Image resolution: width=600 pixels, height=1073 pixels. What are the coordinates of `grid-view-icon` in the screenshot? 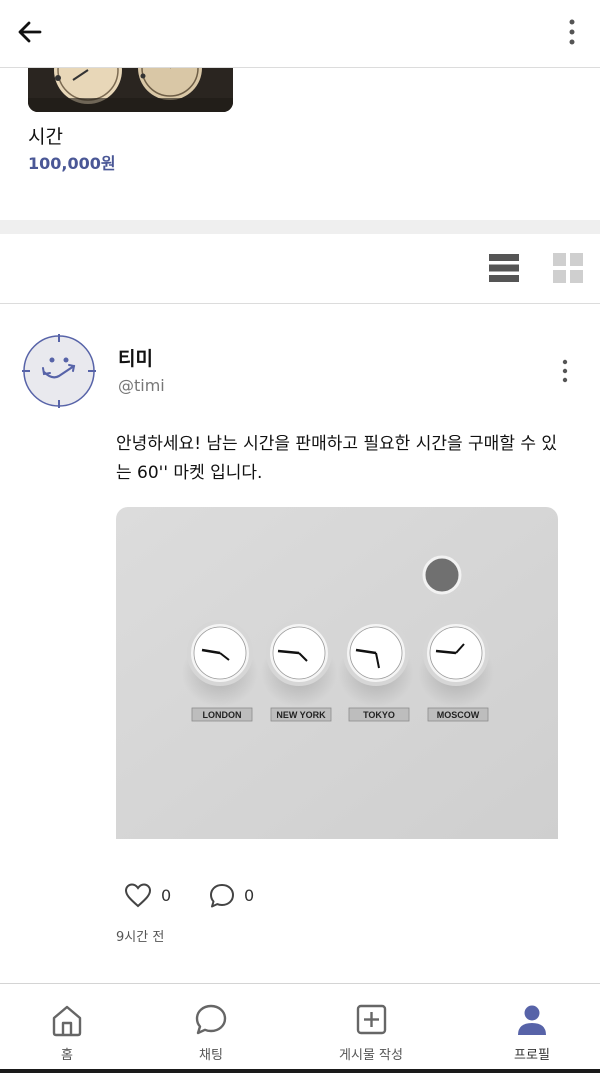 It's located at (568, 268).